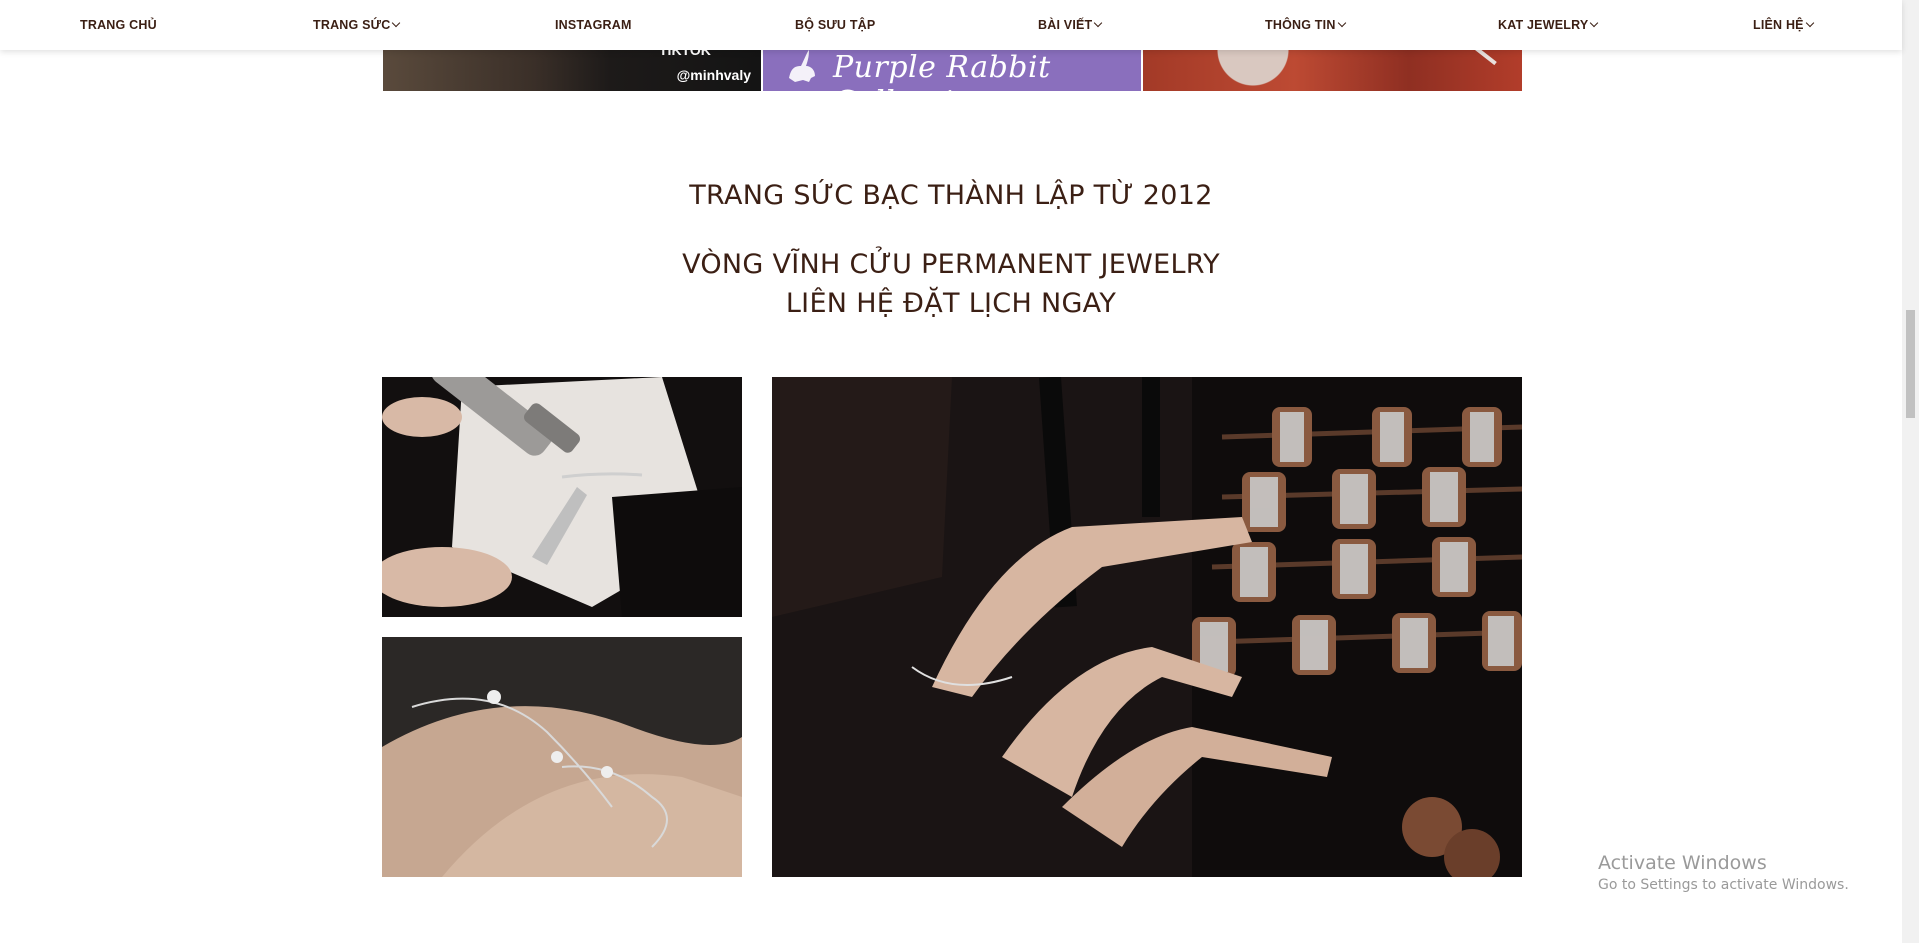 The image size is (1919, 943). What do you see at coordinates (942, 70) in the screenshot?
I see `collection-title: Purple Rabbit Collection` at bounding box center [942, 70].